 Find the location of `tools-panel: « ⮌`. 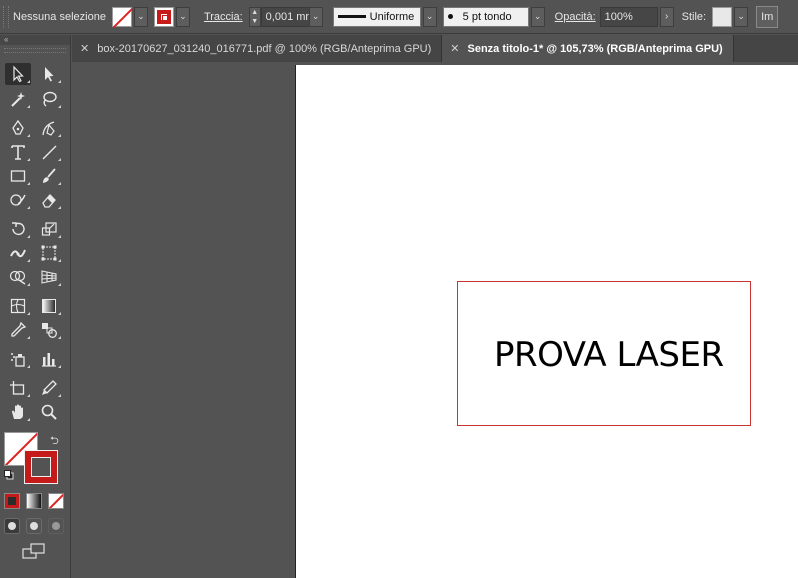

tools-panel: « ⮌ is located at coordinates (35, 306).